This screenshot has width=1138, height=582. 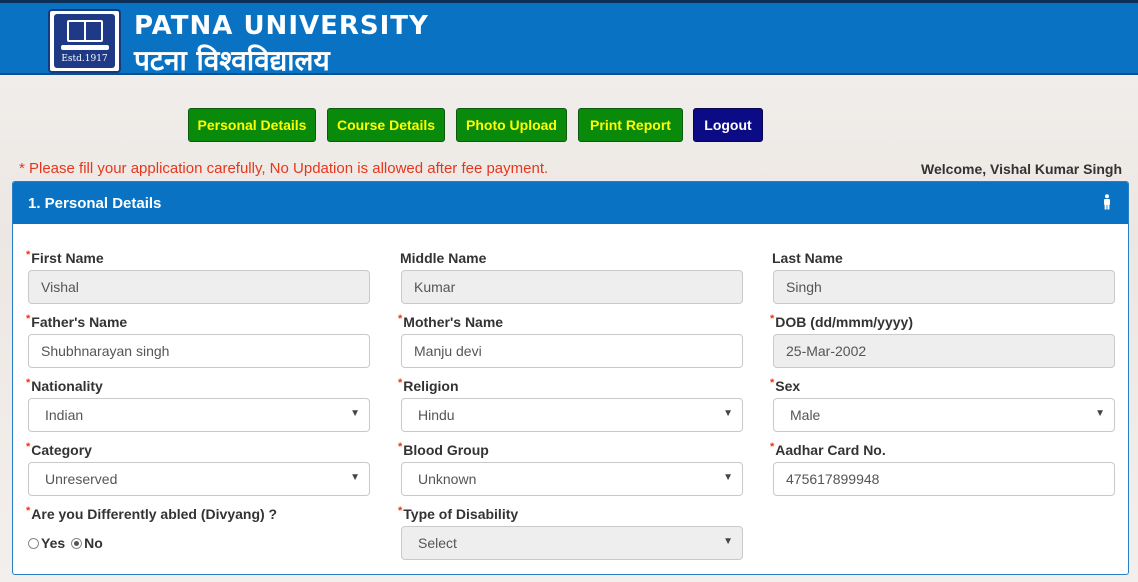 I want to click on divyang-no-label: No, so click(x=93, y=543).